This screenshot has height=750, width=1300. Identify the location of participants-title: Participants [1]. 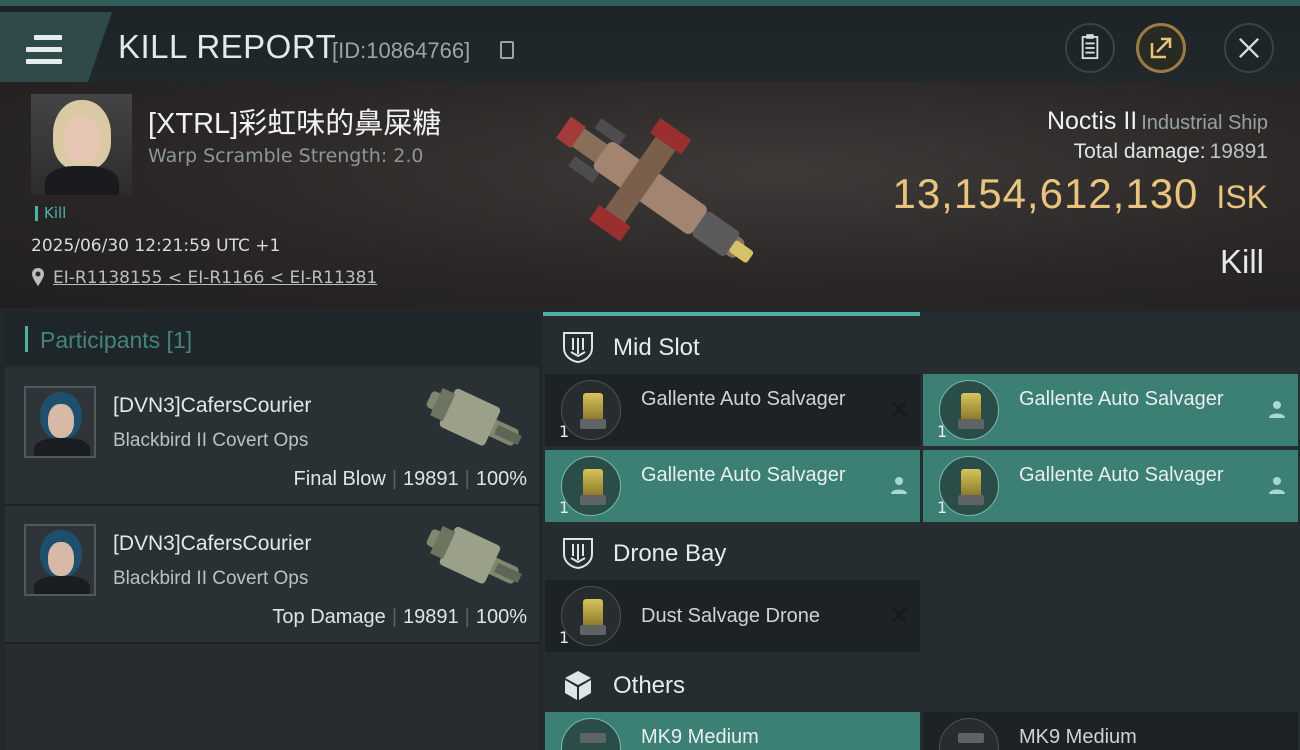
(116, 340).